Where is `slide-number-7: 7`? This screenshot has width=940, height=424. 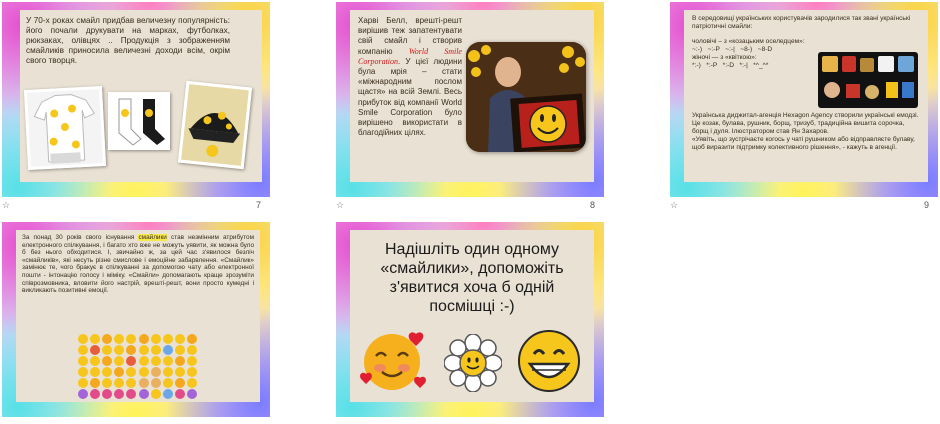
slide-number-7: 7 is located at coordinates (259, 205).